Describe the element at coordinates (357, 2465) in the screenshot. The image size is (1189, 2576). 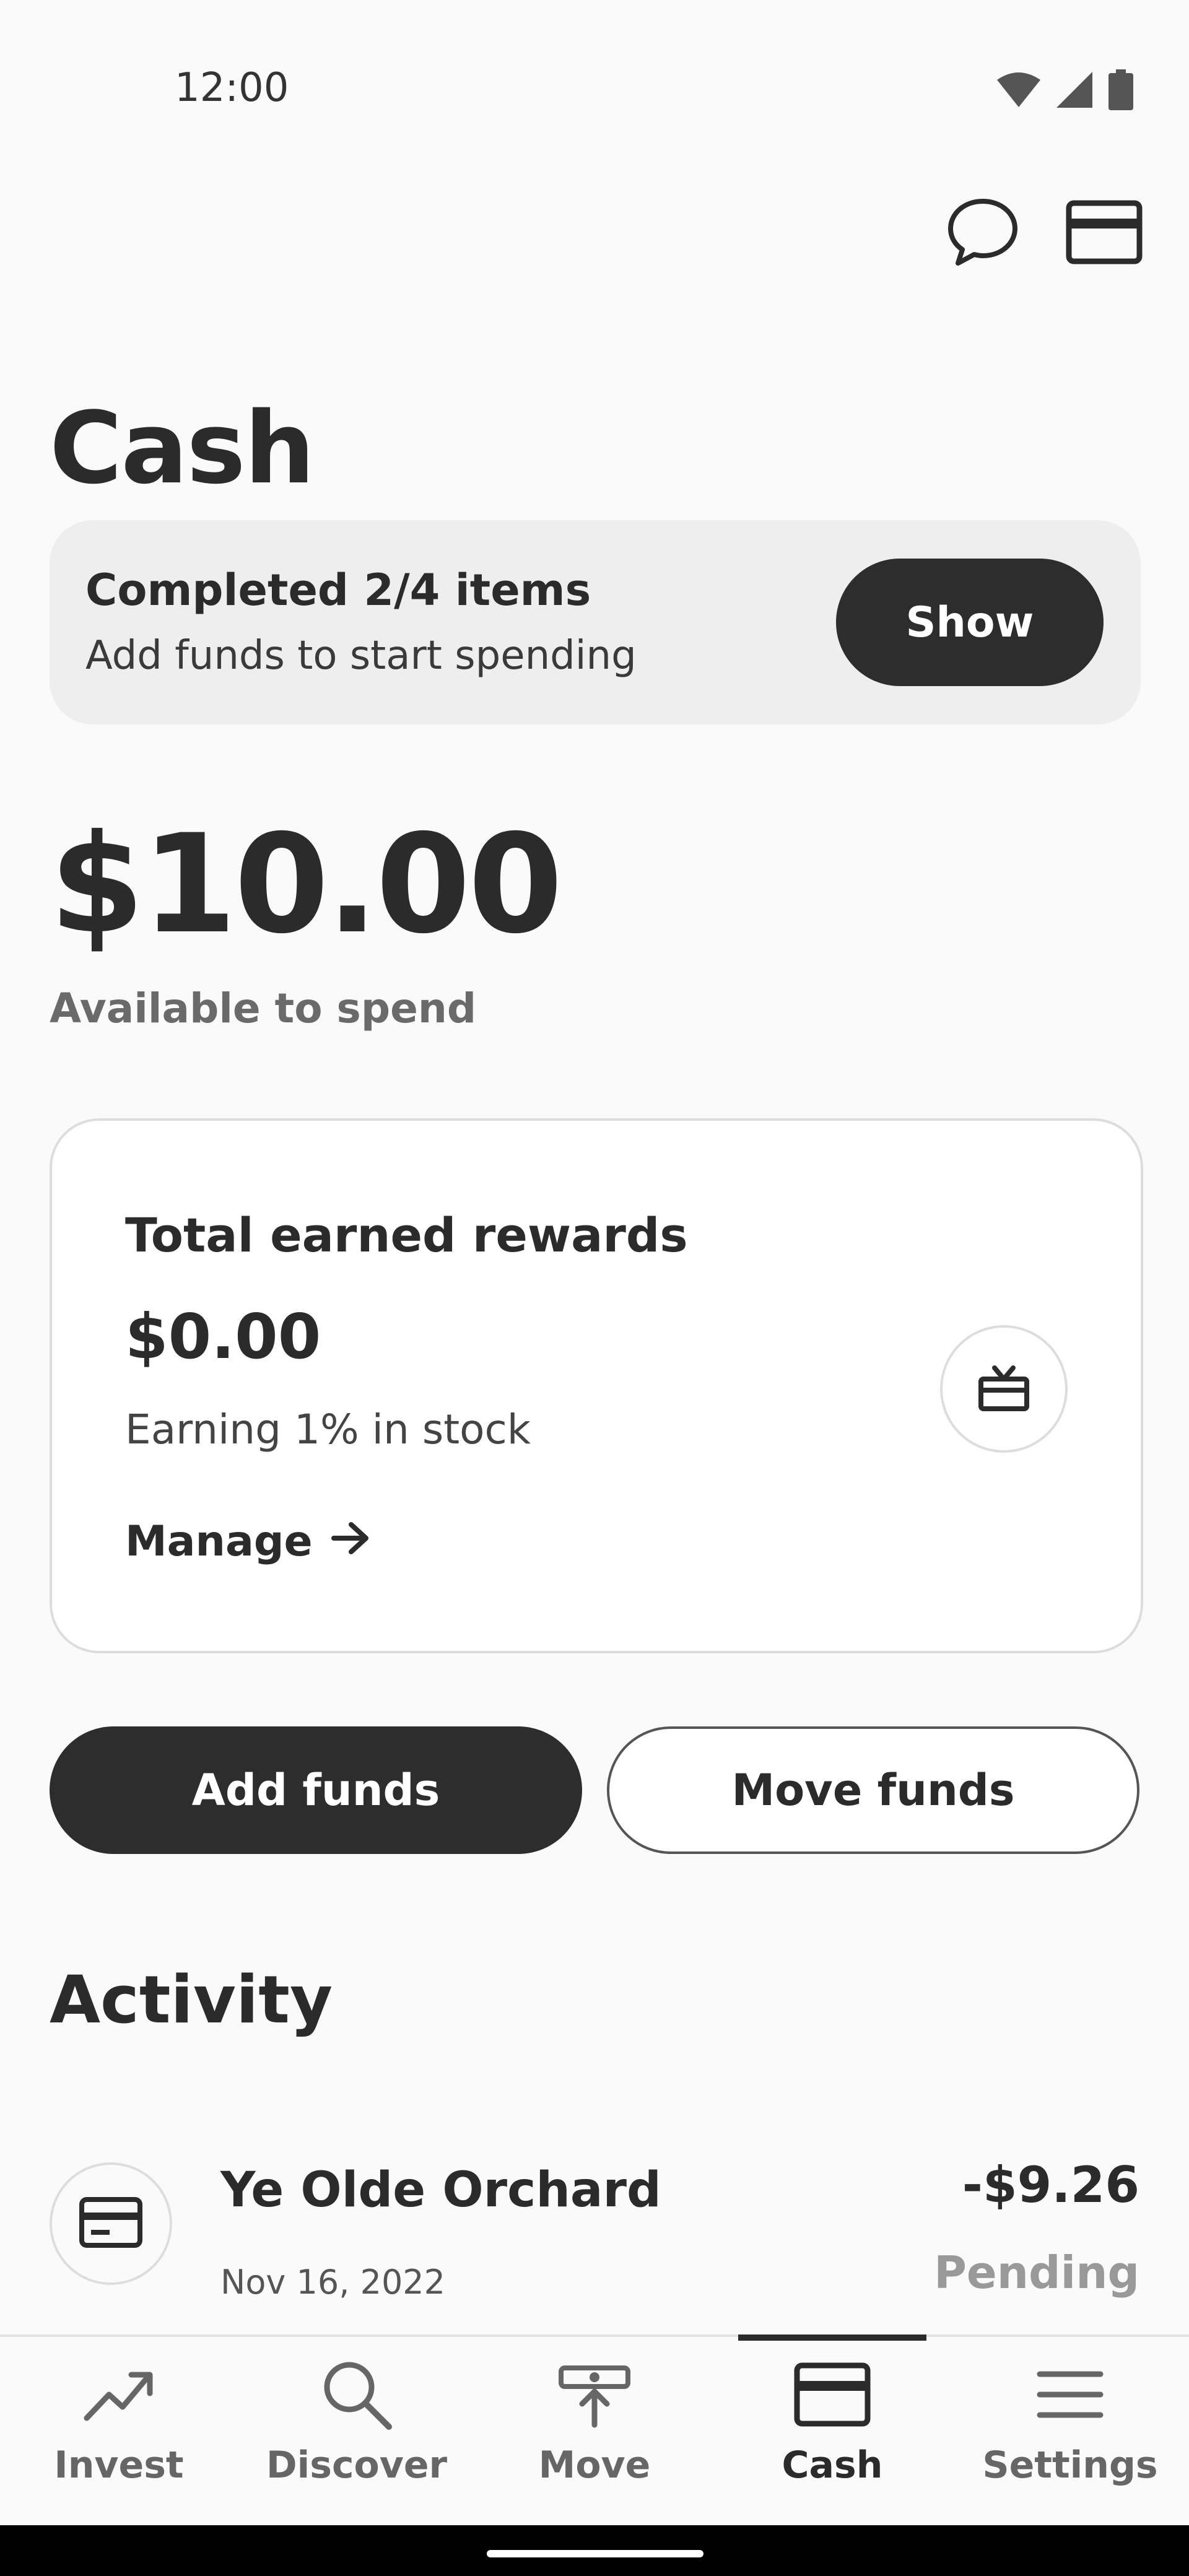
I see `nav-label-discover: Discover` at that location.